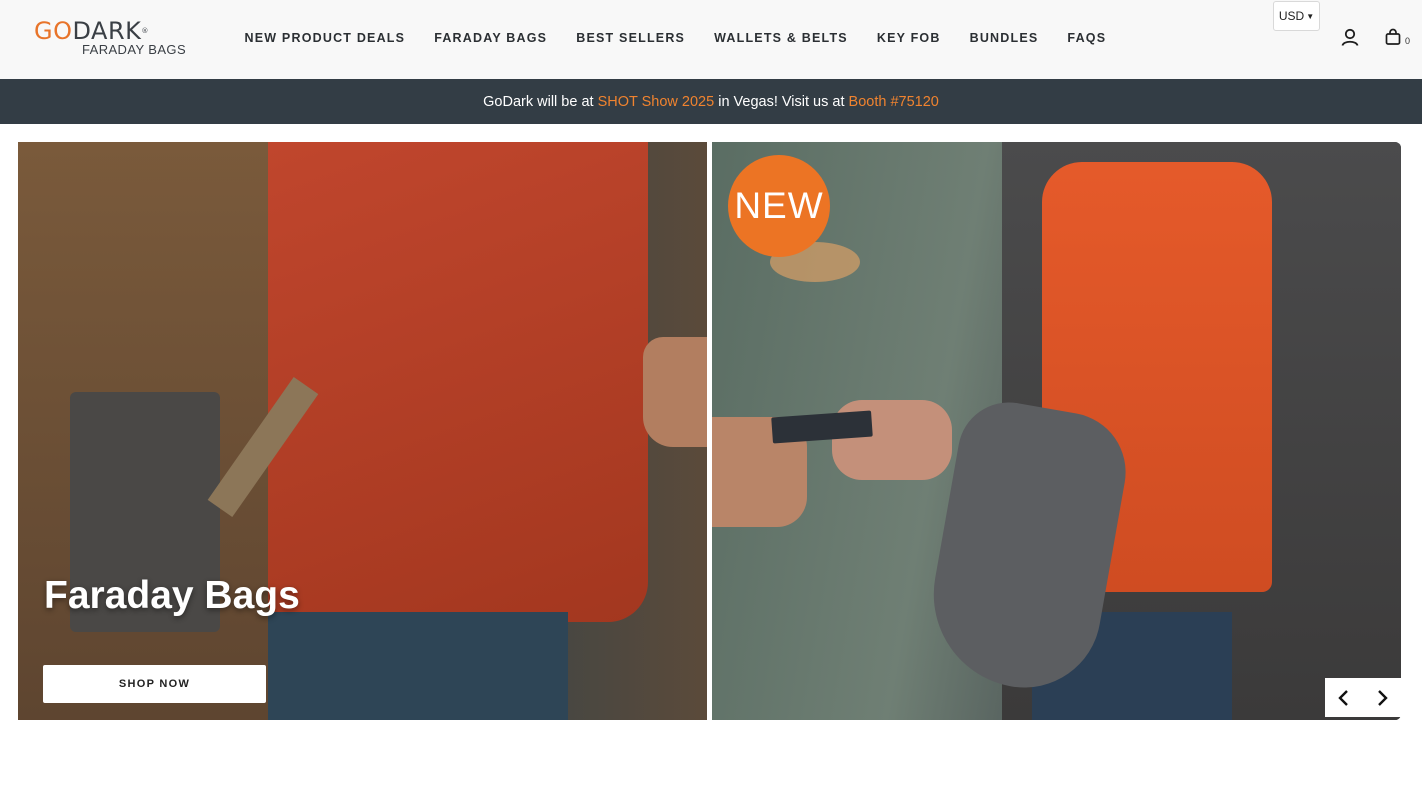  I want to click on slider-prev-button, so click(1344, 697).